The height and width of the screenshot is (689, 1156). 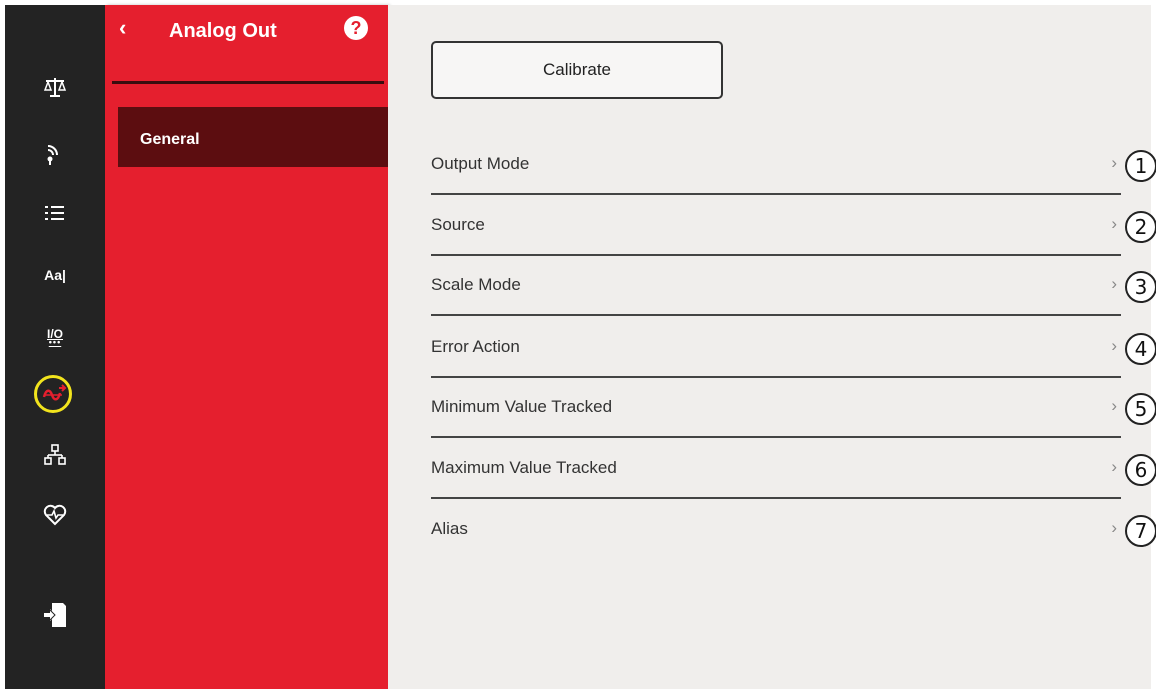 I want to click on help-icon: ?, so click(x=356, y=28).